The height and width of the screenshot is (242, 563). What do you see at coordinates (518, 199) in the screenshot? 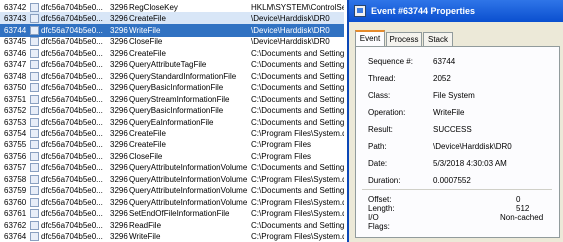
I see `detail-value: 0` at bounding box center [518, 199].